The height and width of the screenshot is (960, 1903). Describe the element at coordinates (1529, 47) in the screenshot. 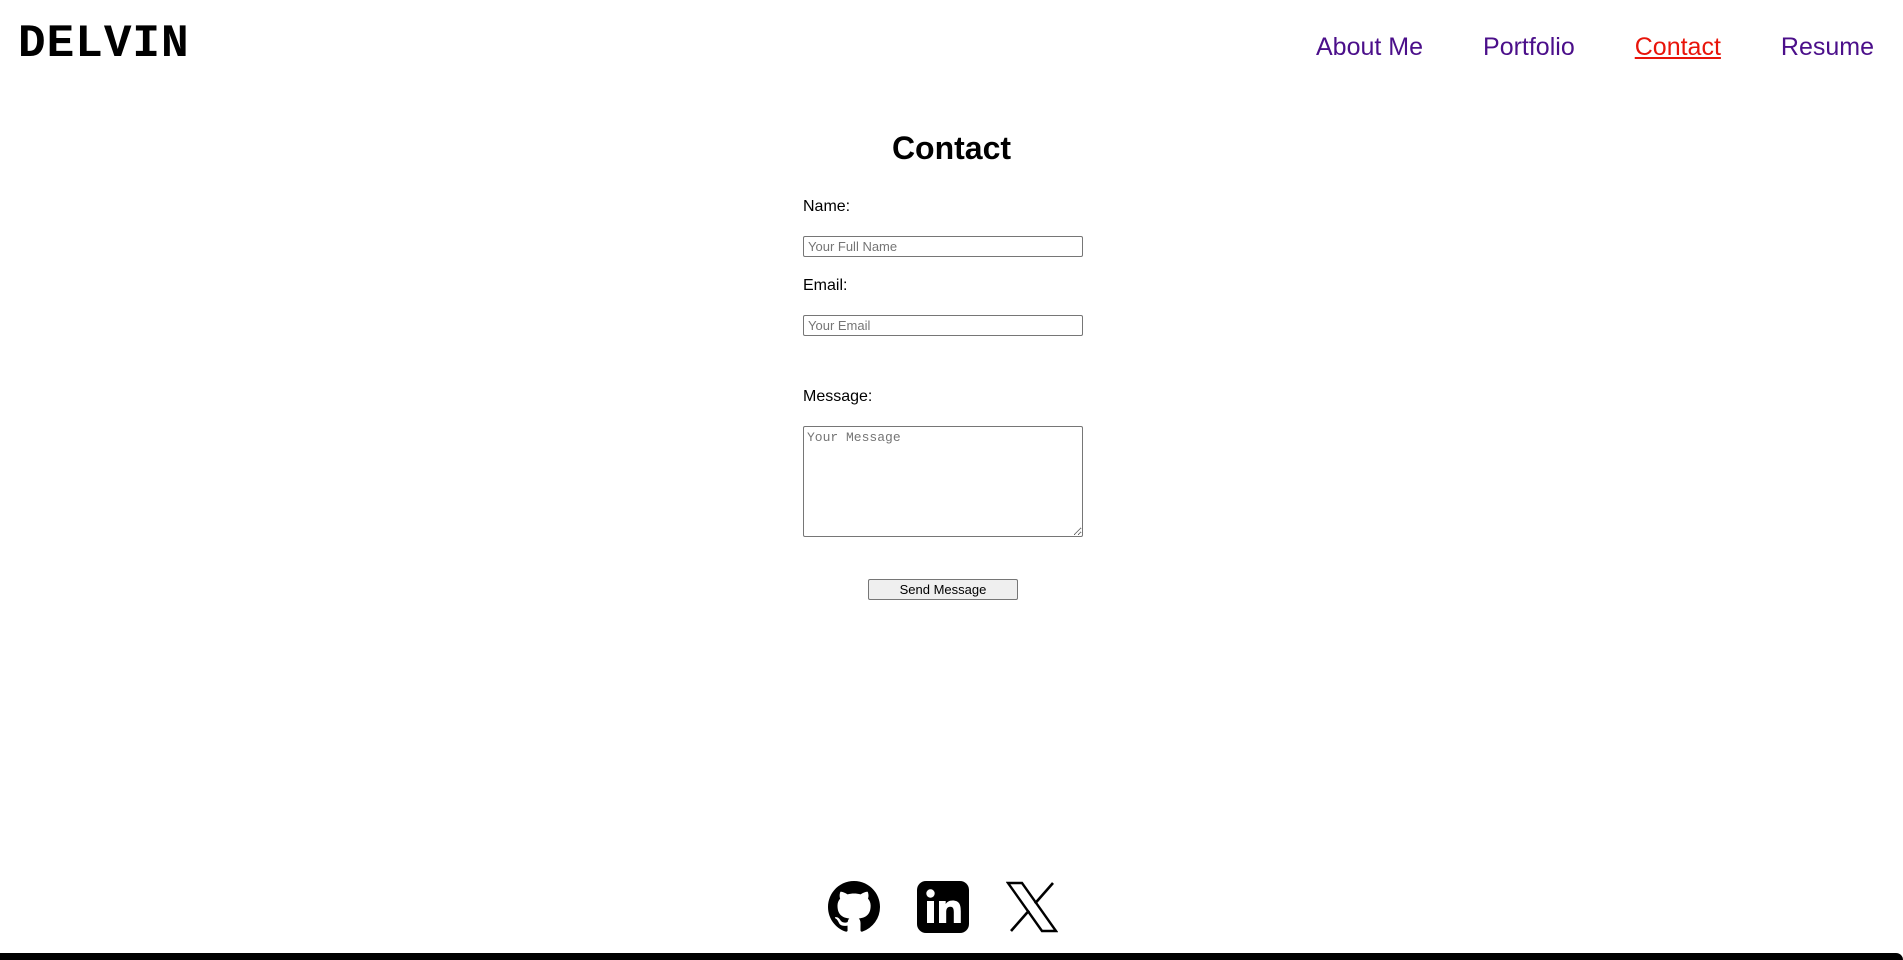

I see `nav-portfolio: Portfolio` at that location.